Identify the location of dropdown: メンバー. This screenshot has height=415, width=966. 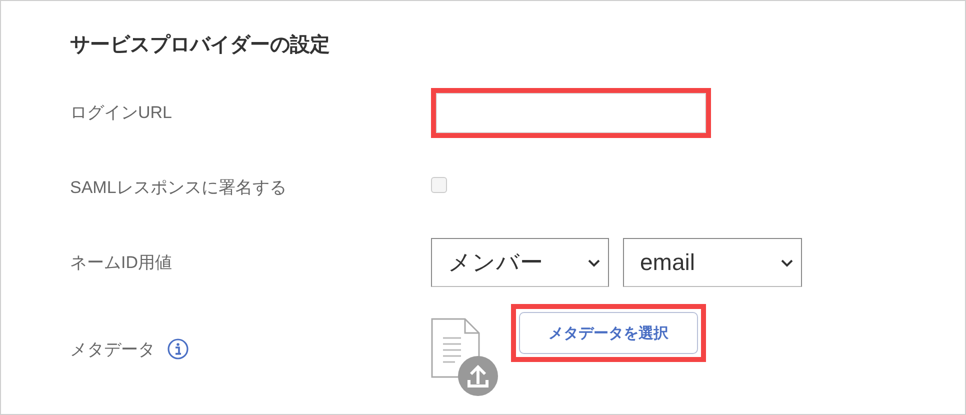
(520, 262).